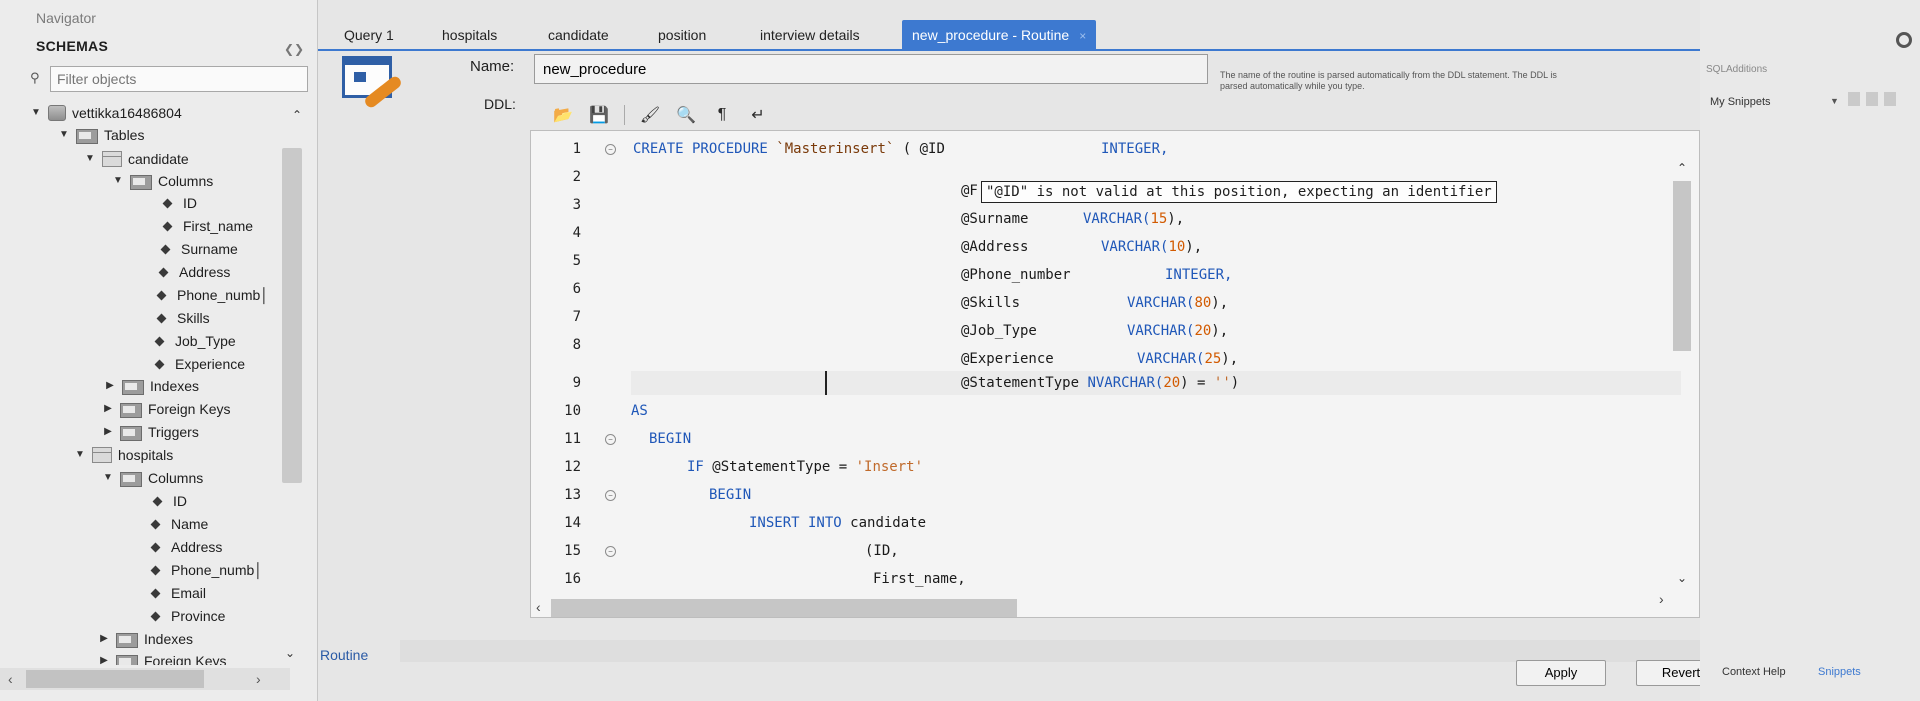 This screenshot has width=1920, height=701. What do you see at coordinates (758, 115) in the screenshot?
I see `word-wrap-icon: ↵` at bounding box center [758, 115].